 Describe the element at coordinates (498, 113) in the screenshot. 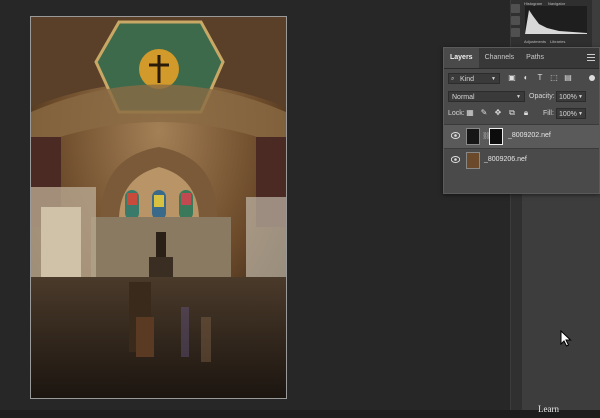

I see `lock-position-icon: ✥` at that location.